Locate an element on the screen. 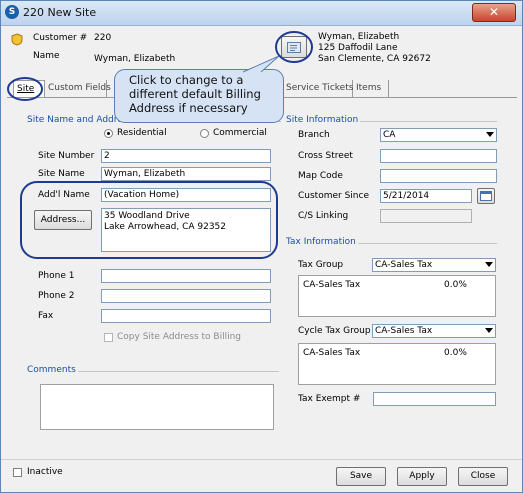 The height and width of the screenshot is (493, 523). tax-group-list: CA-Sales Tax 0.0% is located at coordinates (397, 296).